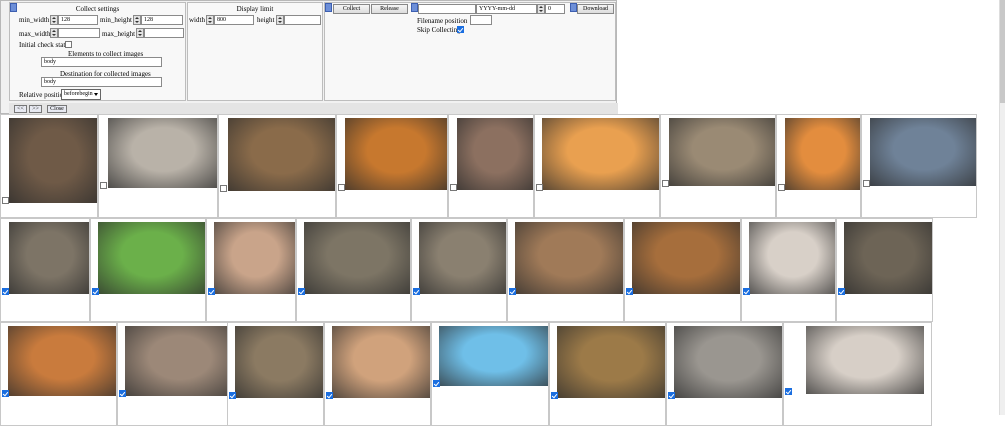  What do you see at coordinates (555, 9) in the screenshot?
I see `number-input: 0` at bounding box center [555, 9].